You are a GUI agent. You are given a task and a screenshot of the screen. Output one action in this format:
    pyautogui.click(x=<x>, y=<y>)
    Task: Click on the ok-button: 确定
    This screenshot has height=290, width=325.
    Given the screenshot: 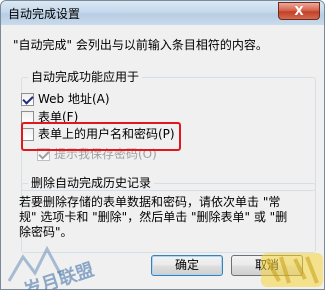 What is the action you would take?
    pyautogui.click(x=187, y=265)
    